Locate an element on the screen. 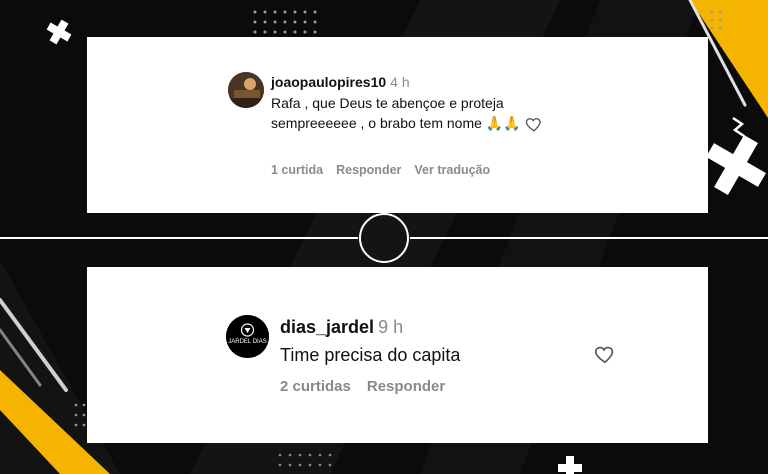  avatar is located at coordinates (246, 90).